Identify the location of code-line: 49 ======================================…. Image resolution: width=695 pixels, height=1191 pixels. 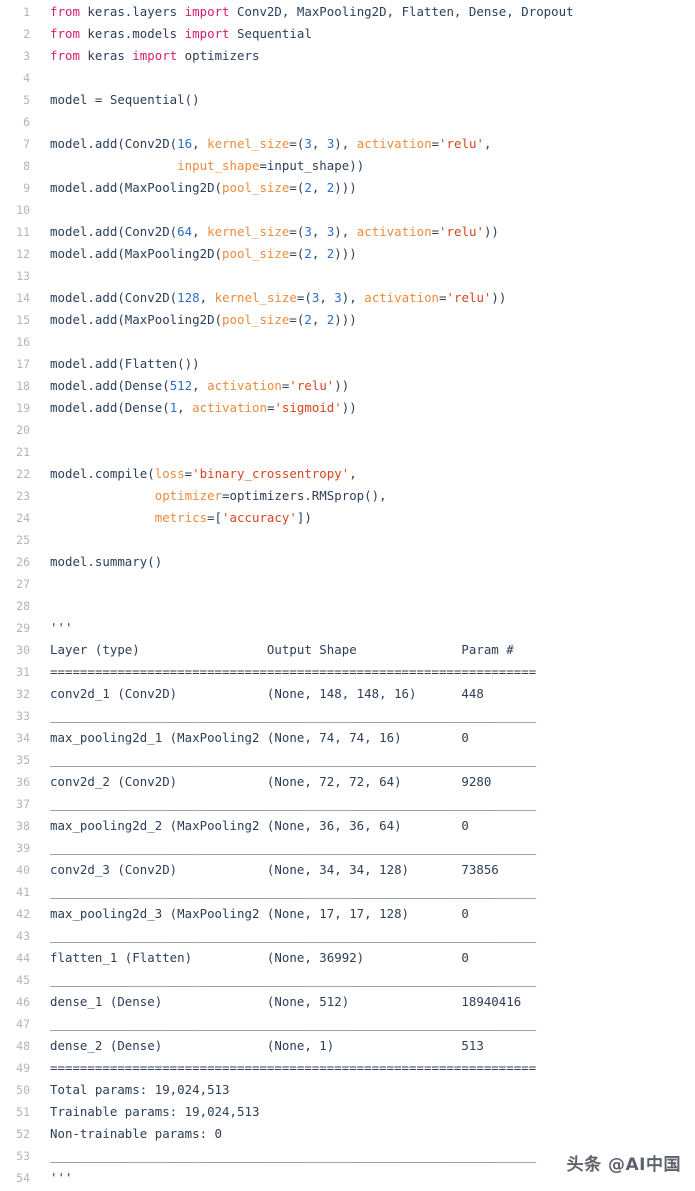
(347, 1068).